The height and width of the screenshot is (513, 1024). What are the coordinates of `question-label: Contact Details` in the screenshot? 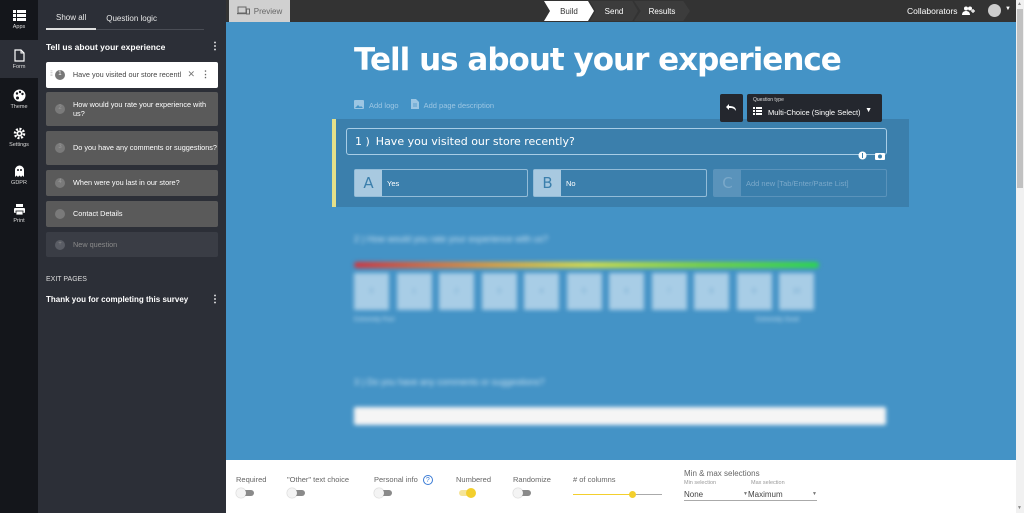 It's located at (98, 214).